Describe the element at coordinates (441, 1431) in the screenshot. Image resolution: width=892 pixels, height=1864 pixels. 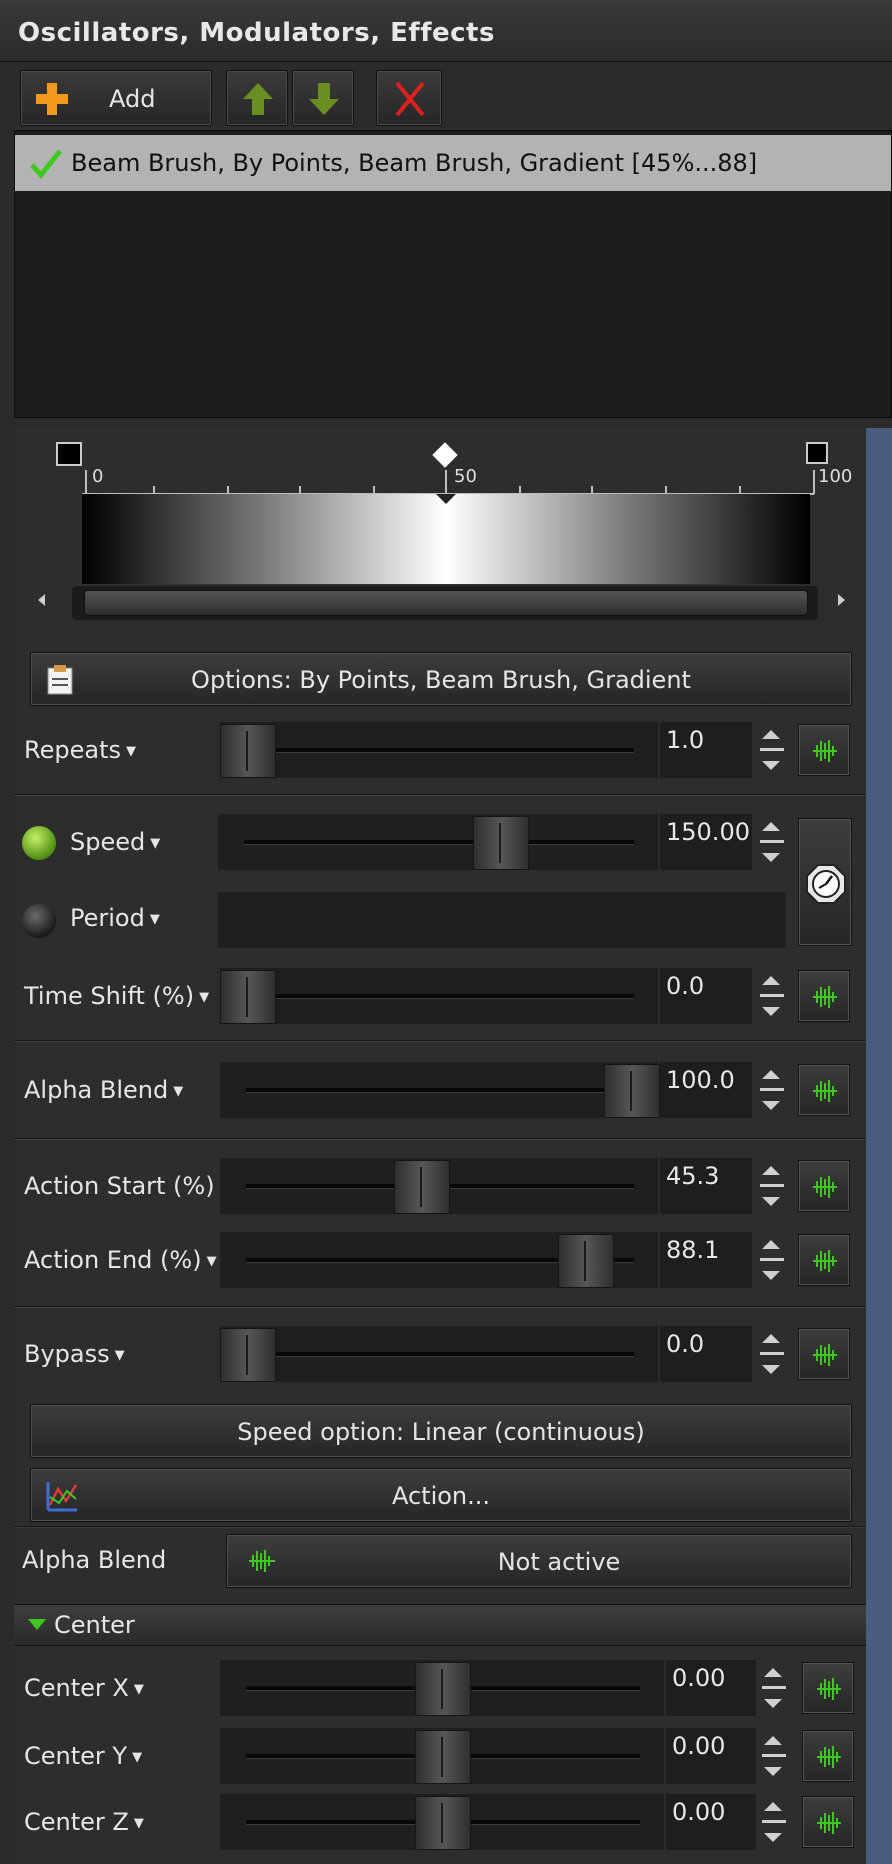
I see `speed-option-button: Speed option: Linear (continuous)` at that location.